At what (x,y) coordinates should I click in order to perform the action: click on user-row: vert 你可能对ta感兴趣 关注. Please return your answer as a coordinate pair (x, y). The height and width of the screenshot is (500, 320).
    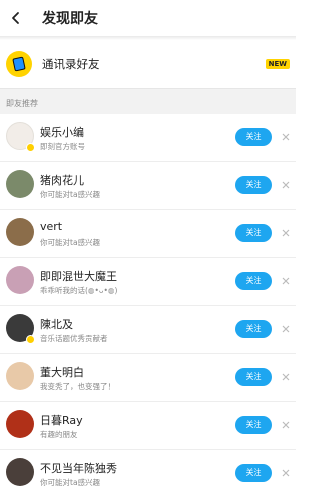
    Looking at the image, I should click on (148, 234).